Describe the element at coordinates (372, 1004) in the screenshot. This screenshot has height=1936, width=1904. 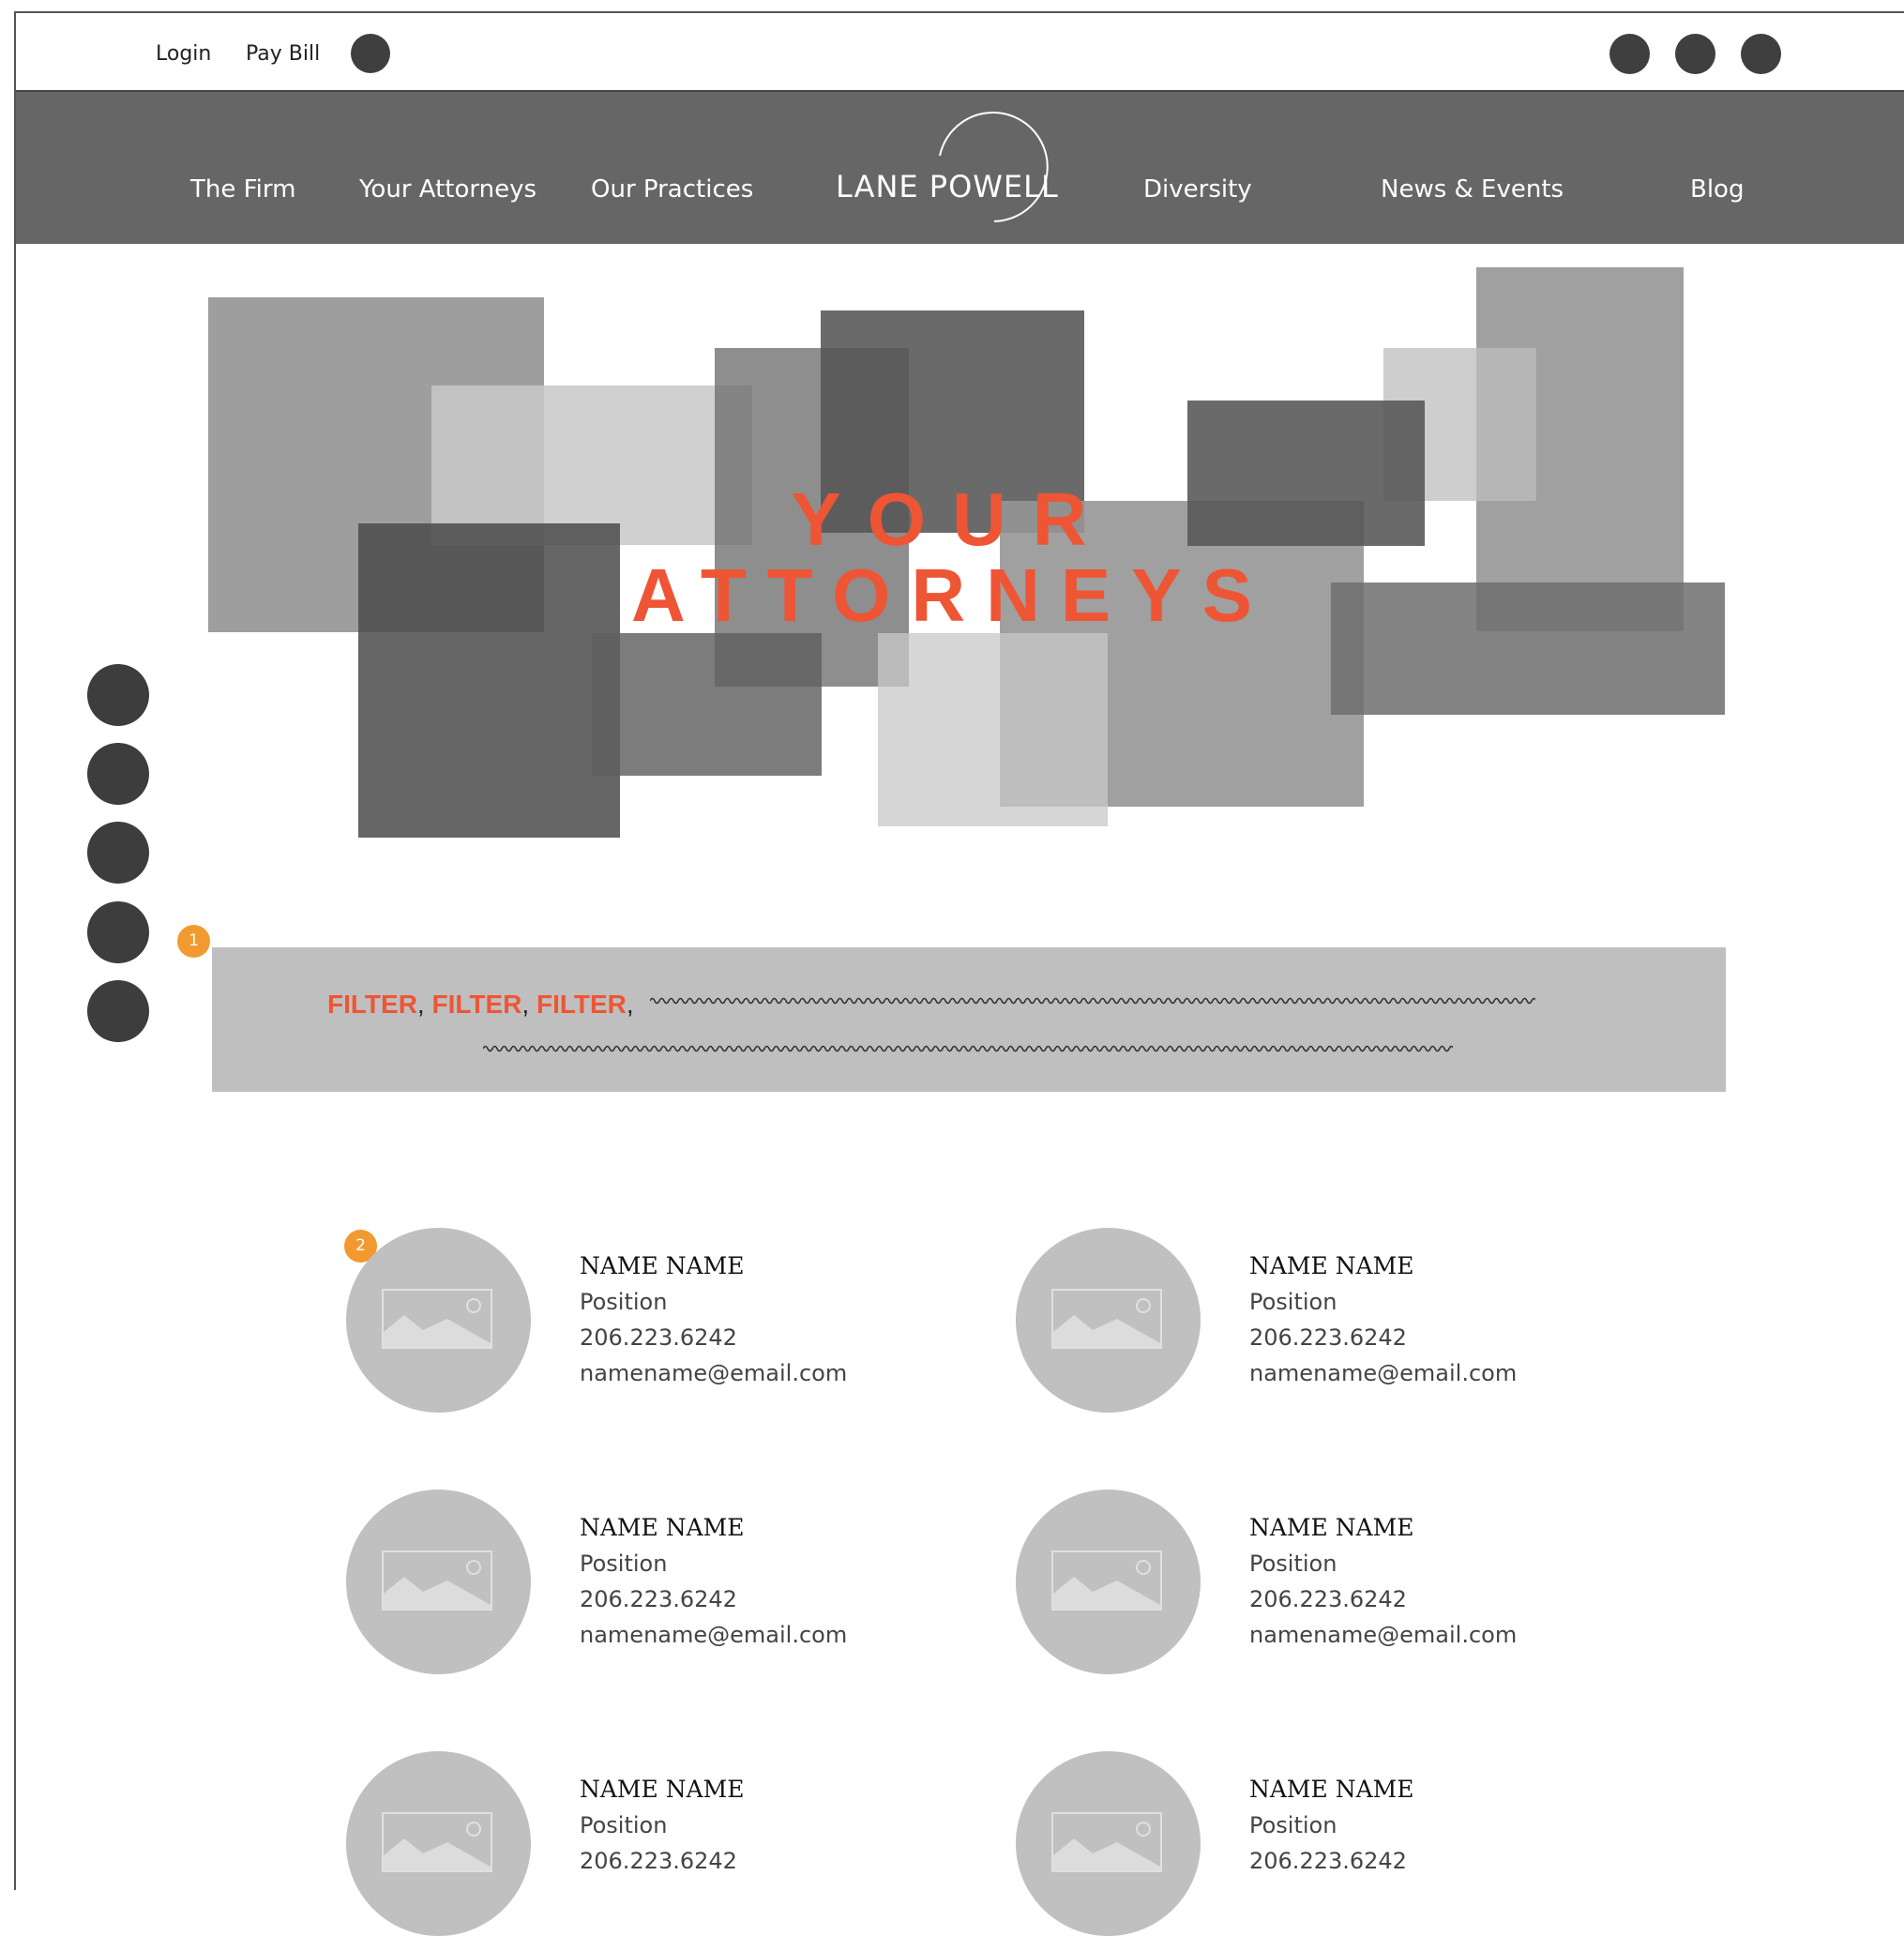
I see `filter-option-1: FILTER` at that location.